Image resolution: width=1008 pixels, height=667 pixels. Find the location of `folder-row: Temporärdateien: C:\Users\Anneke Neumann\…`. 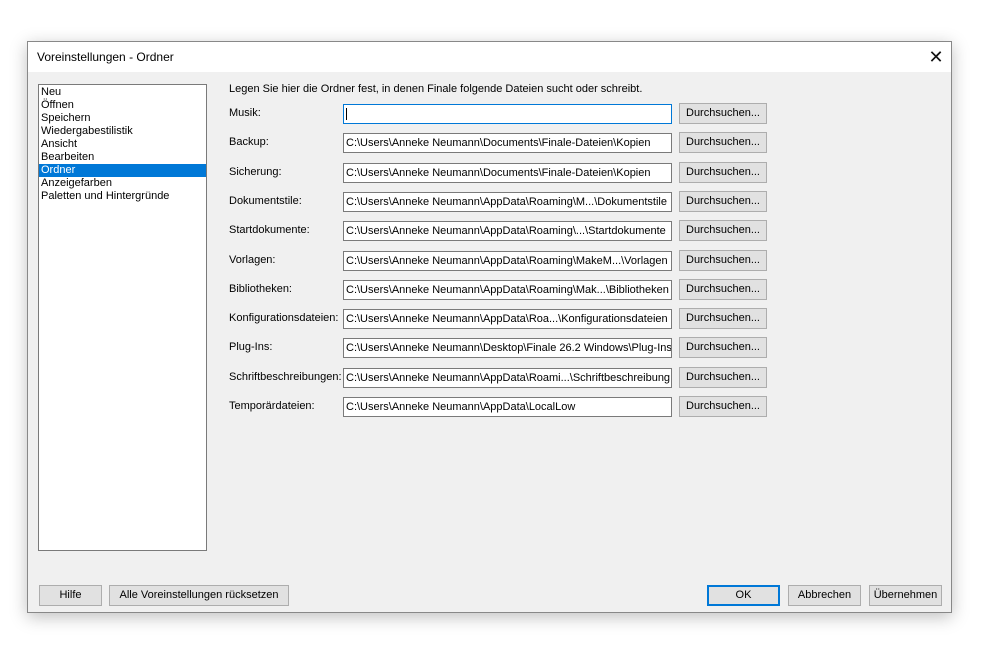

folder-row: Temporärdateien: C:\Users\Anneke Neumann\… is located at coordinates (509, 407).